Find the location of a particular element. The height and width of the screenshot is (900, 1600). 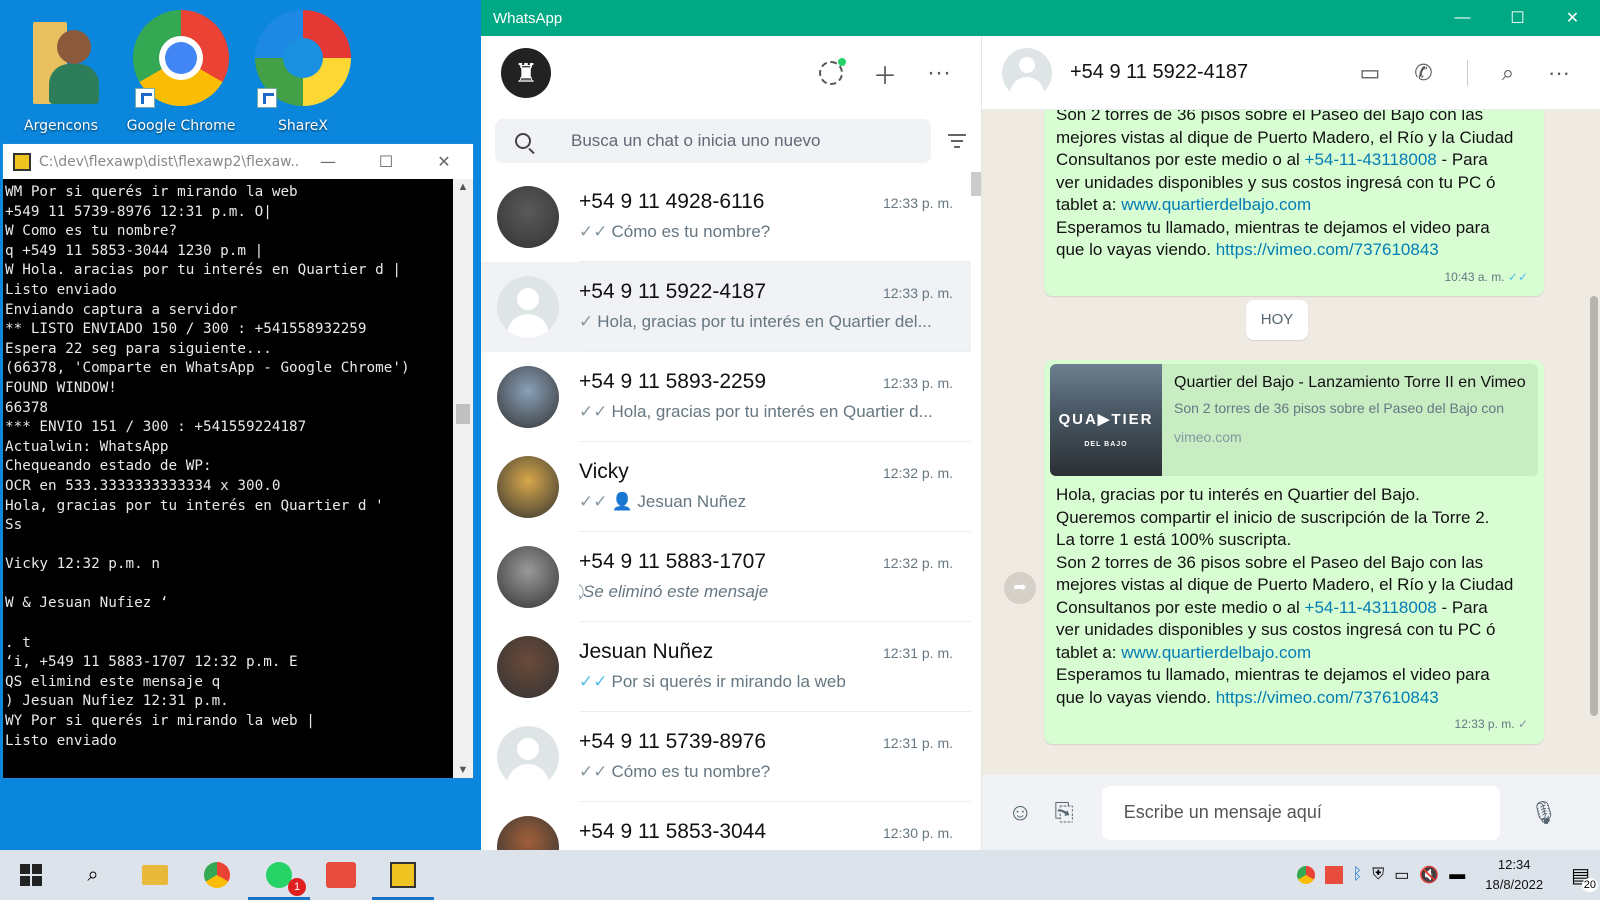

scroll-thumb is located at coordinates (463, 414).